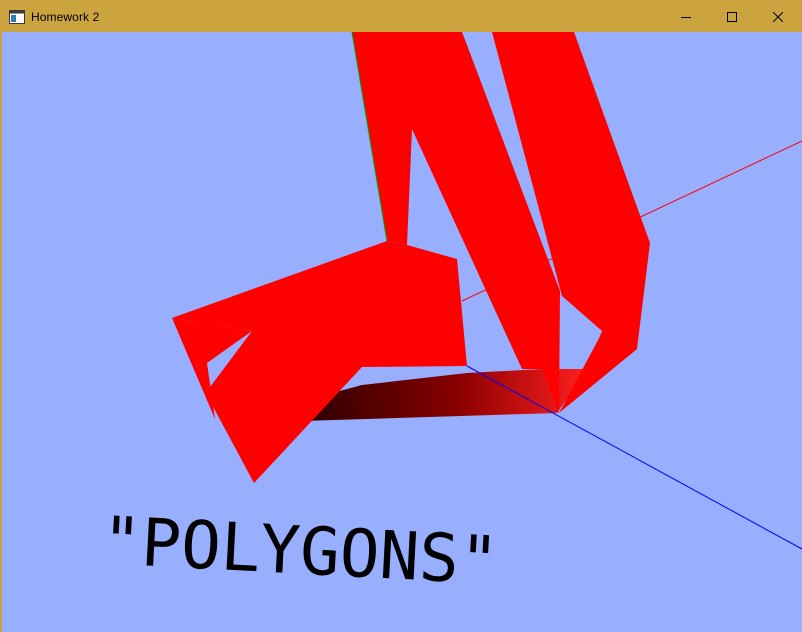  I want to click on window-controls, so click(732, 16).